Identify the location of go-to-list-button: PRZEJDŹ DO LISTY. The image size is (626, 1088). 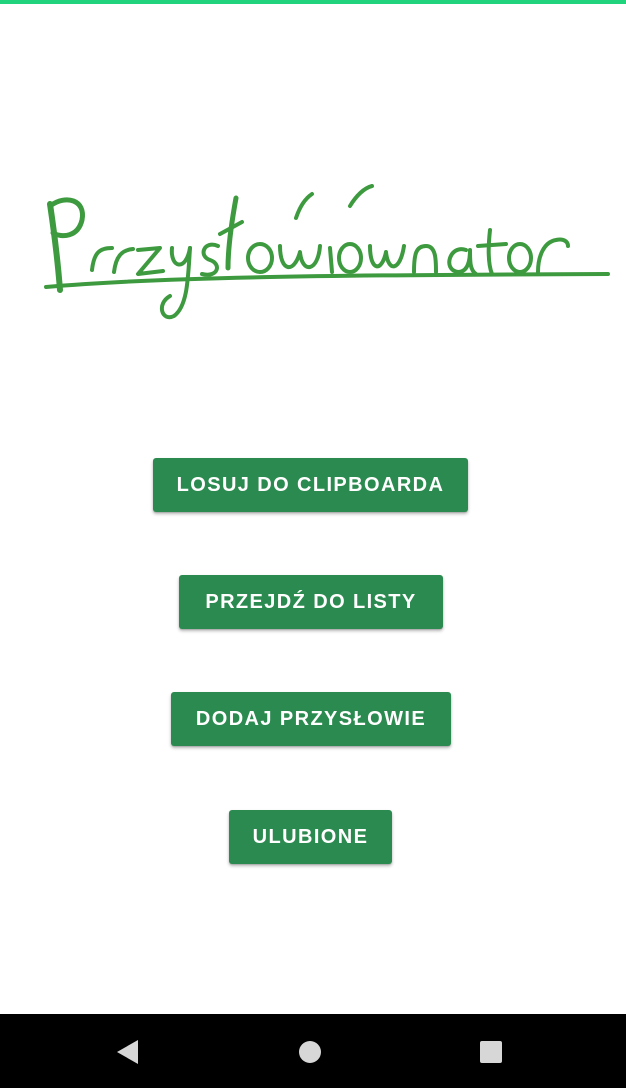
(311, 602).